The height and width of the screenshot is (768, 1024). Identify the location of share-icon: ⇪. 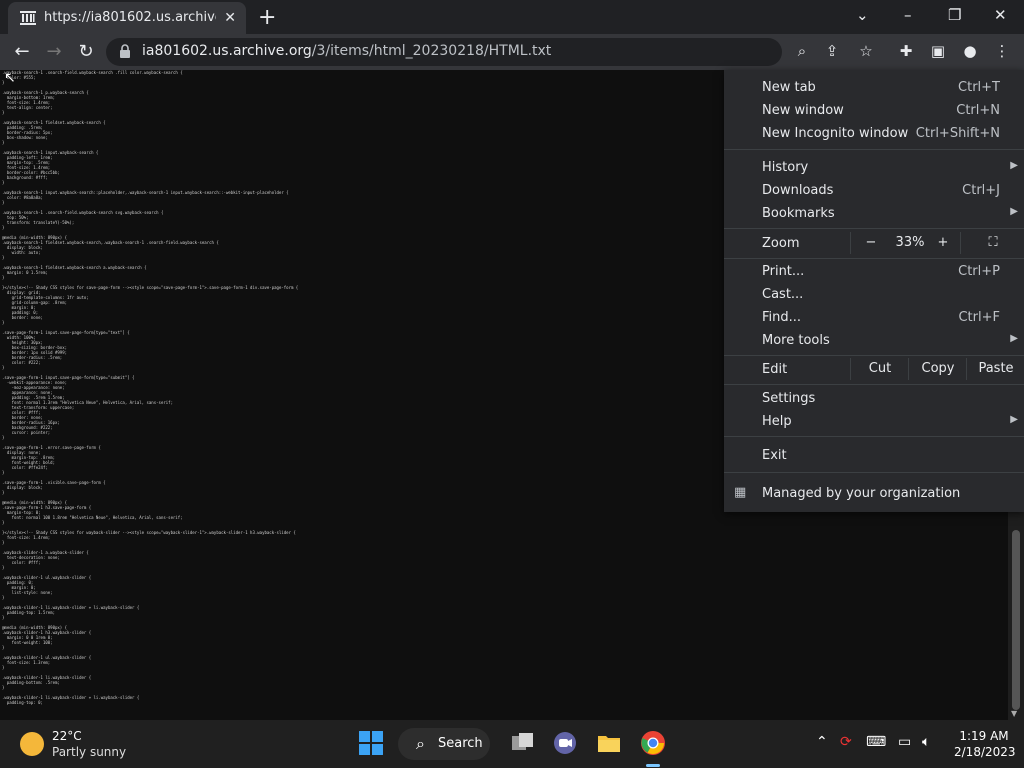
(832, 52).